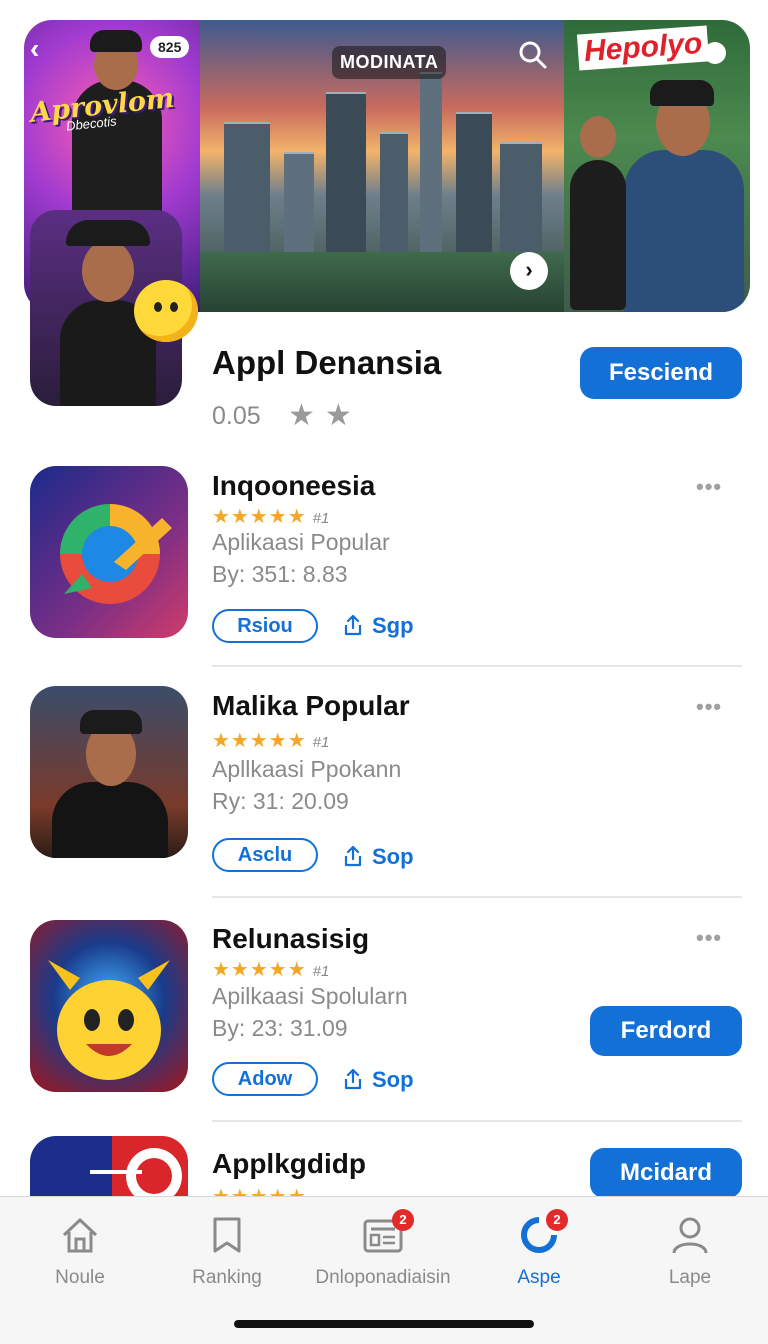 The height and width of the screenshot is (1344, 768). I want to click on app-subtitle: Apllkaasi Ppokann, so click(307, 769).